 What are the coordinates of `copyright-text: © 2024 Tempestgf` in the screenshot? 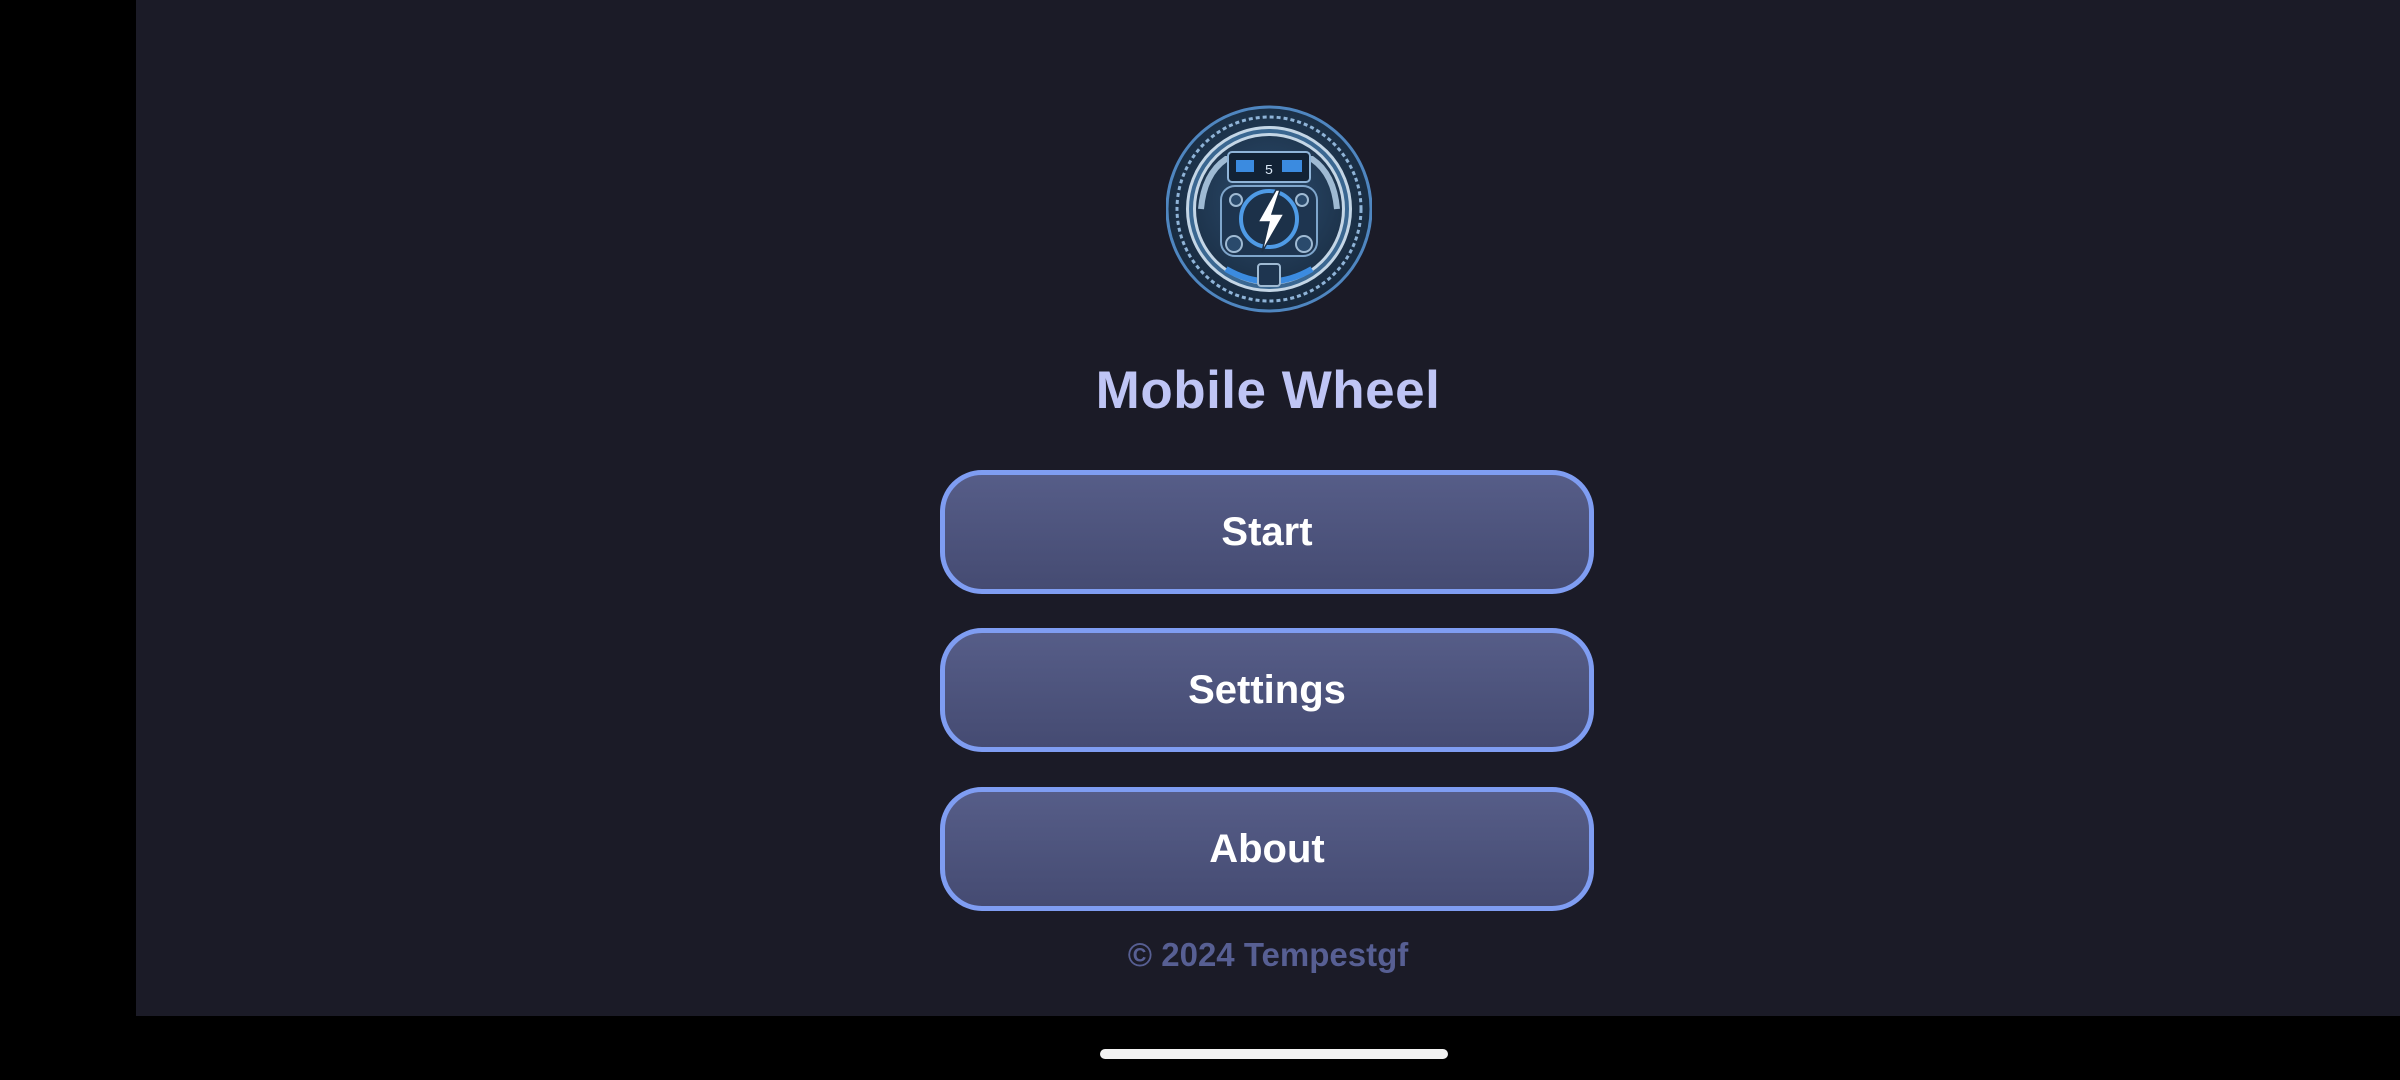 It's located at (1268, 954).